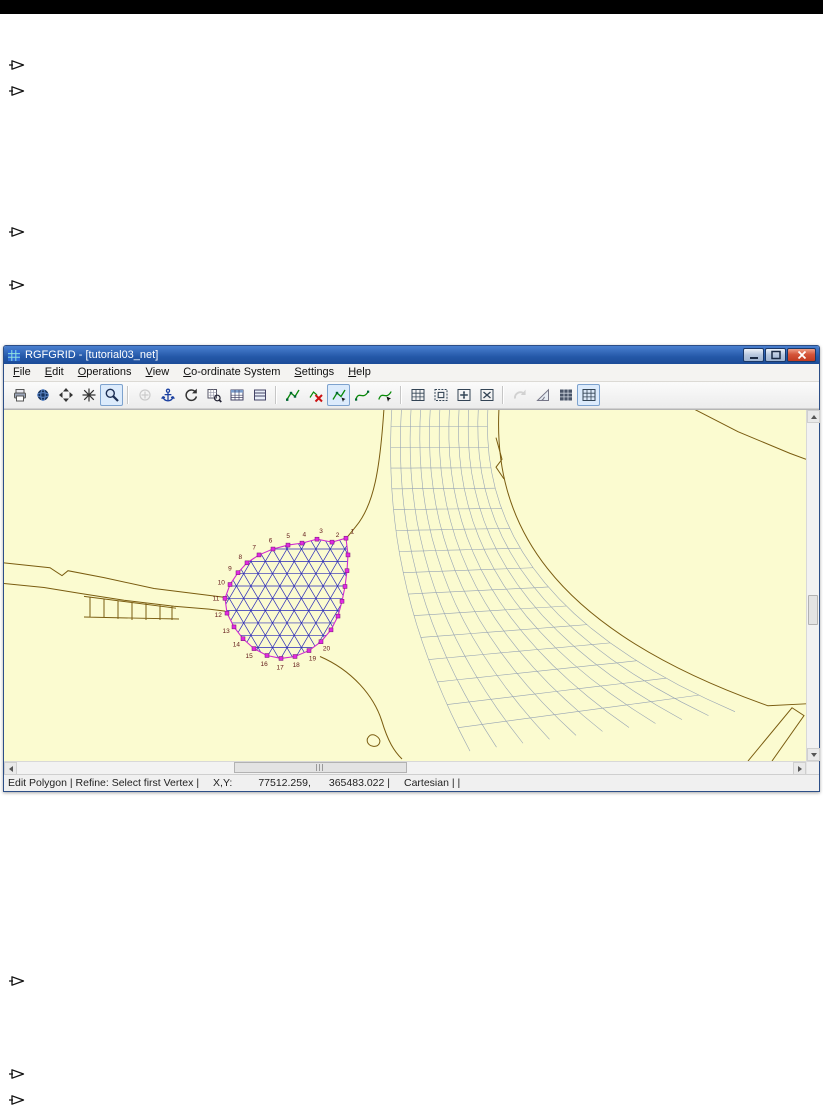  I want to click on menu-co-ordinate-system: Co-ordinate System, so click(231, 372).